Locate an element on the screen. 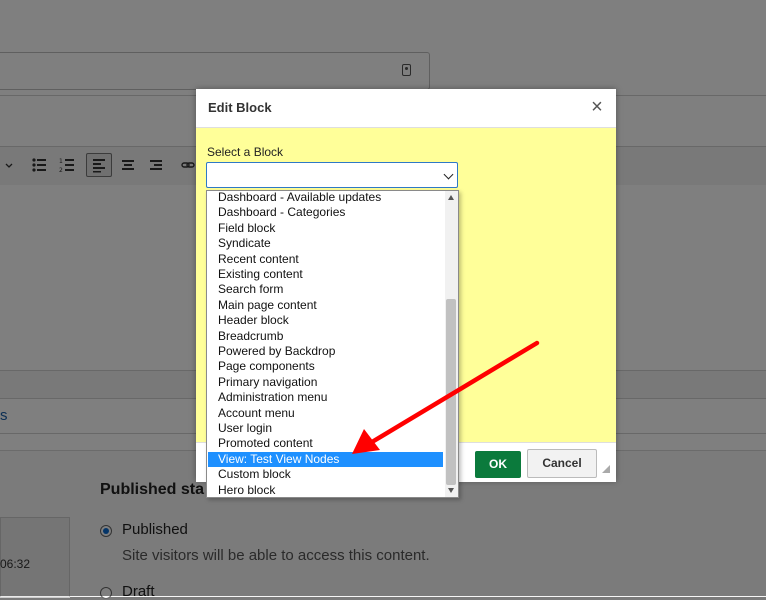  select-option: Existing content is located at coordinates (325, 274).